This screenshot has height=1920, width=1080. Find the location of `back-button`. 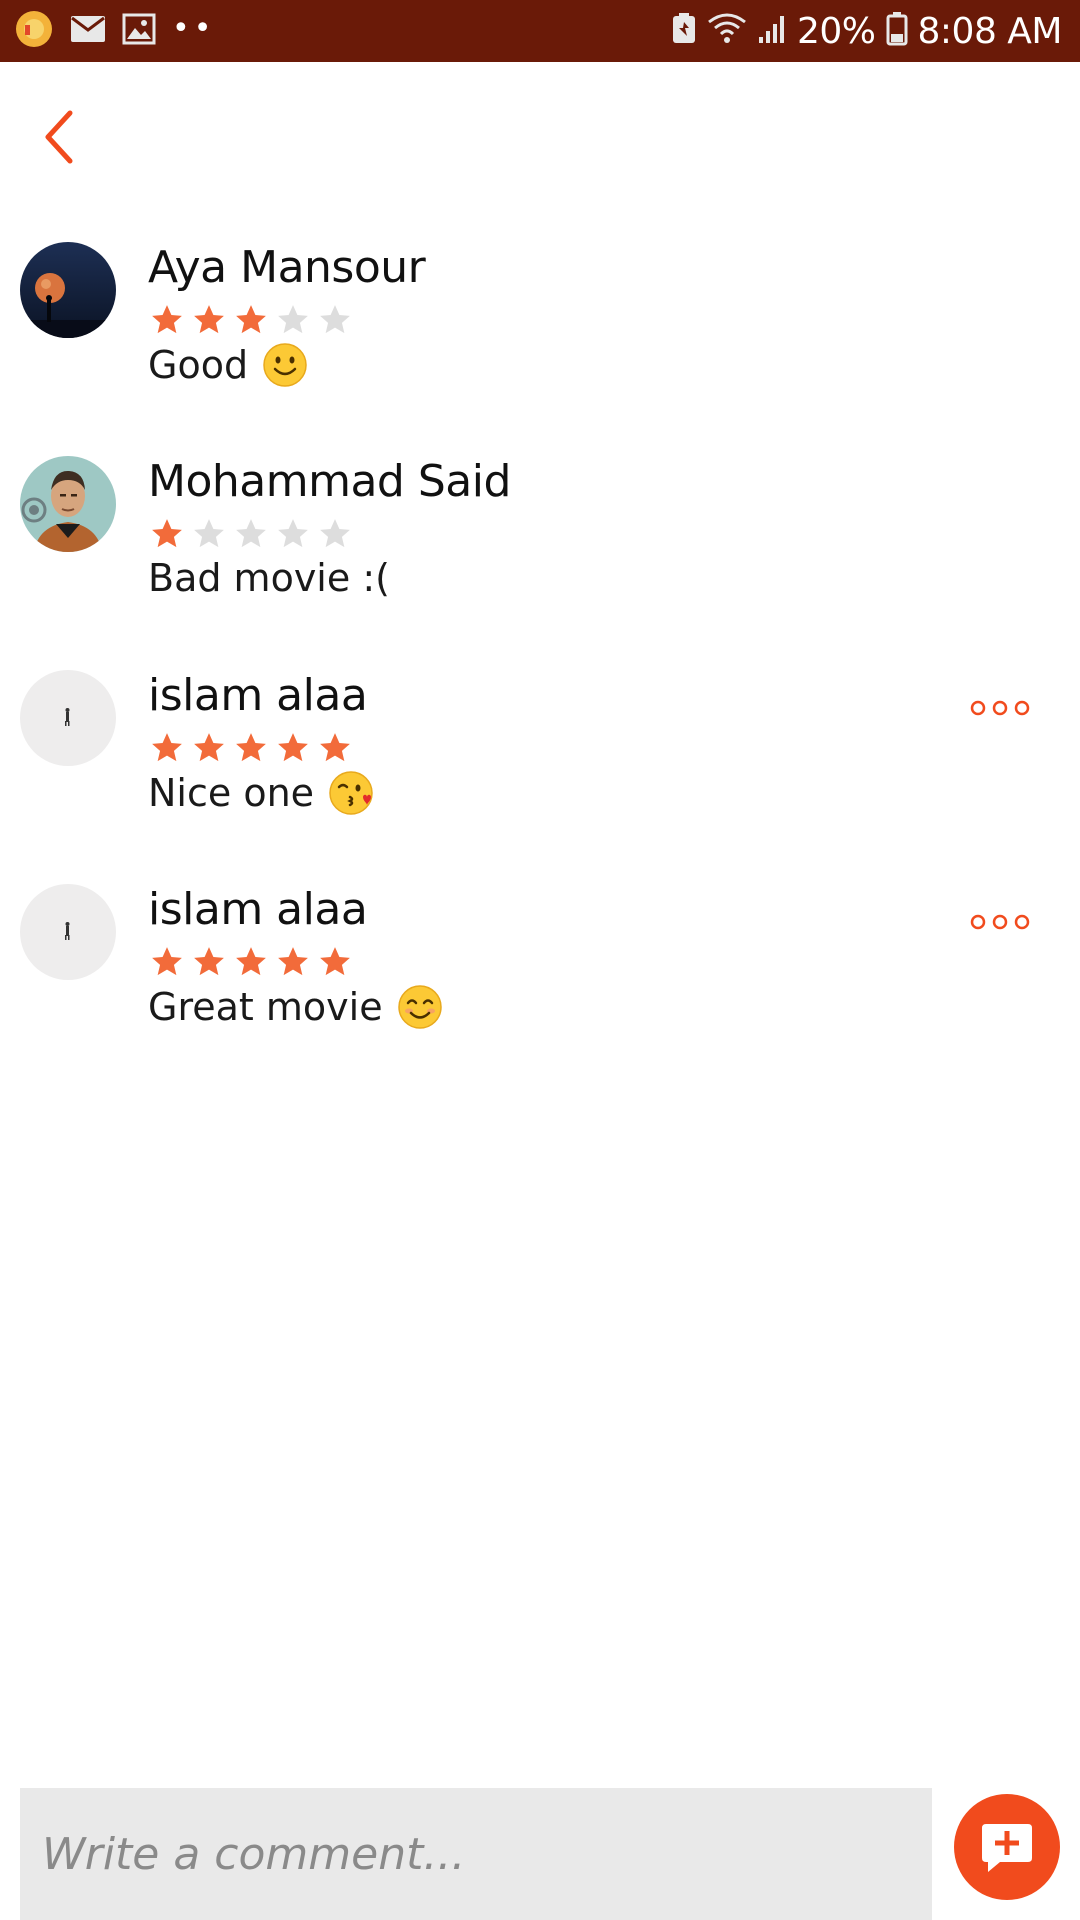

back-button is located at coordinates (58, 137).